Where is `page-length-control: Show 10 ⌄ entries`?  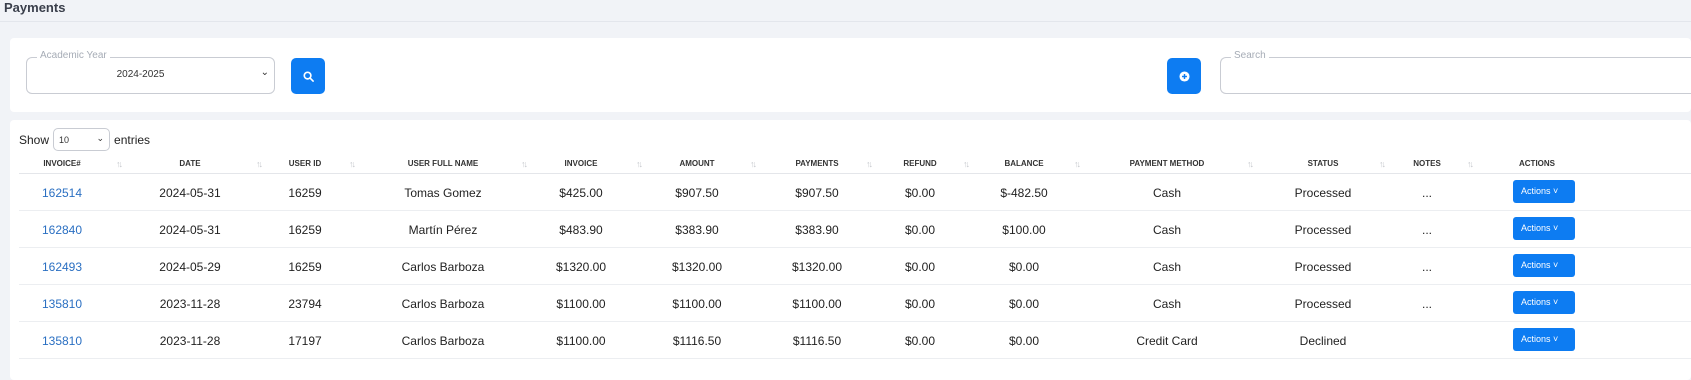
page-length-control: Show 10 ⌄ entries is located at coordinates (84, 139).